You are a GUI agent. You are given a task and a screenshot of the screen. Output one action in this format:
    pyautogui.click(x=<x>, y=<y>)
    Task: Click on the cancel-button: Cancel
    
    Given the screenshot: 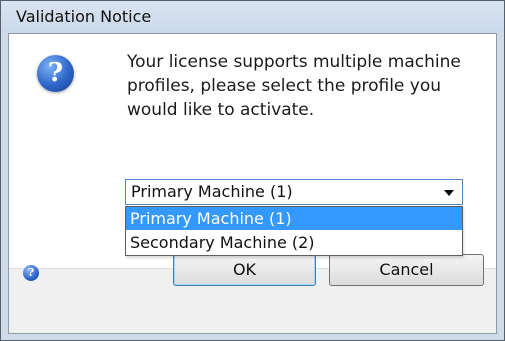 What is the action you would take?
    pyautogui.click(x=406, y=270)
    